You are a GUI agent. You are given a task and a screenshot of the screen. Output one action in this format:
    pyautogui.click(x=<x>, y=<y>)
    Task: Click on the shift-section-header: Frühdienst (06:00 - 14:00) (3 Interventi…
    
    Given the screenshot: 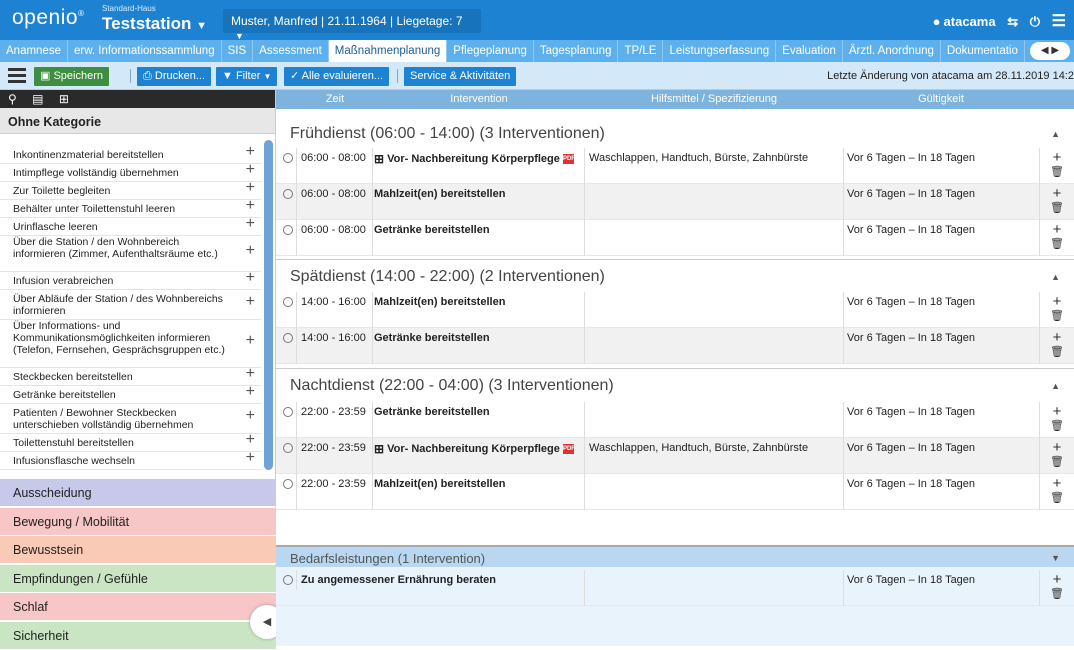 What is the action you would take?
    pyautogui.click(x=675, y=136)
    